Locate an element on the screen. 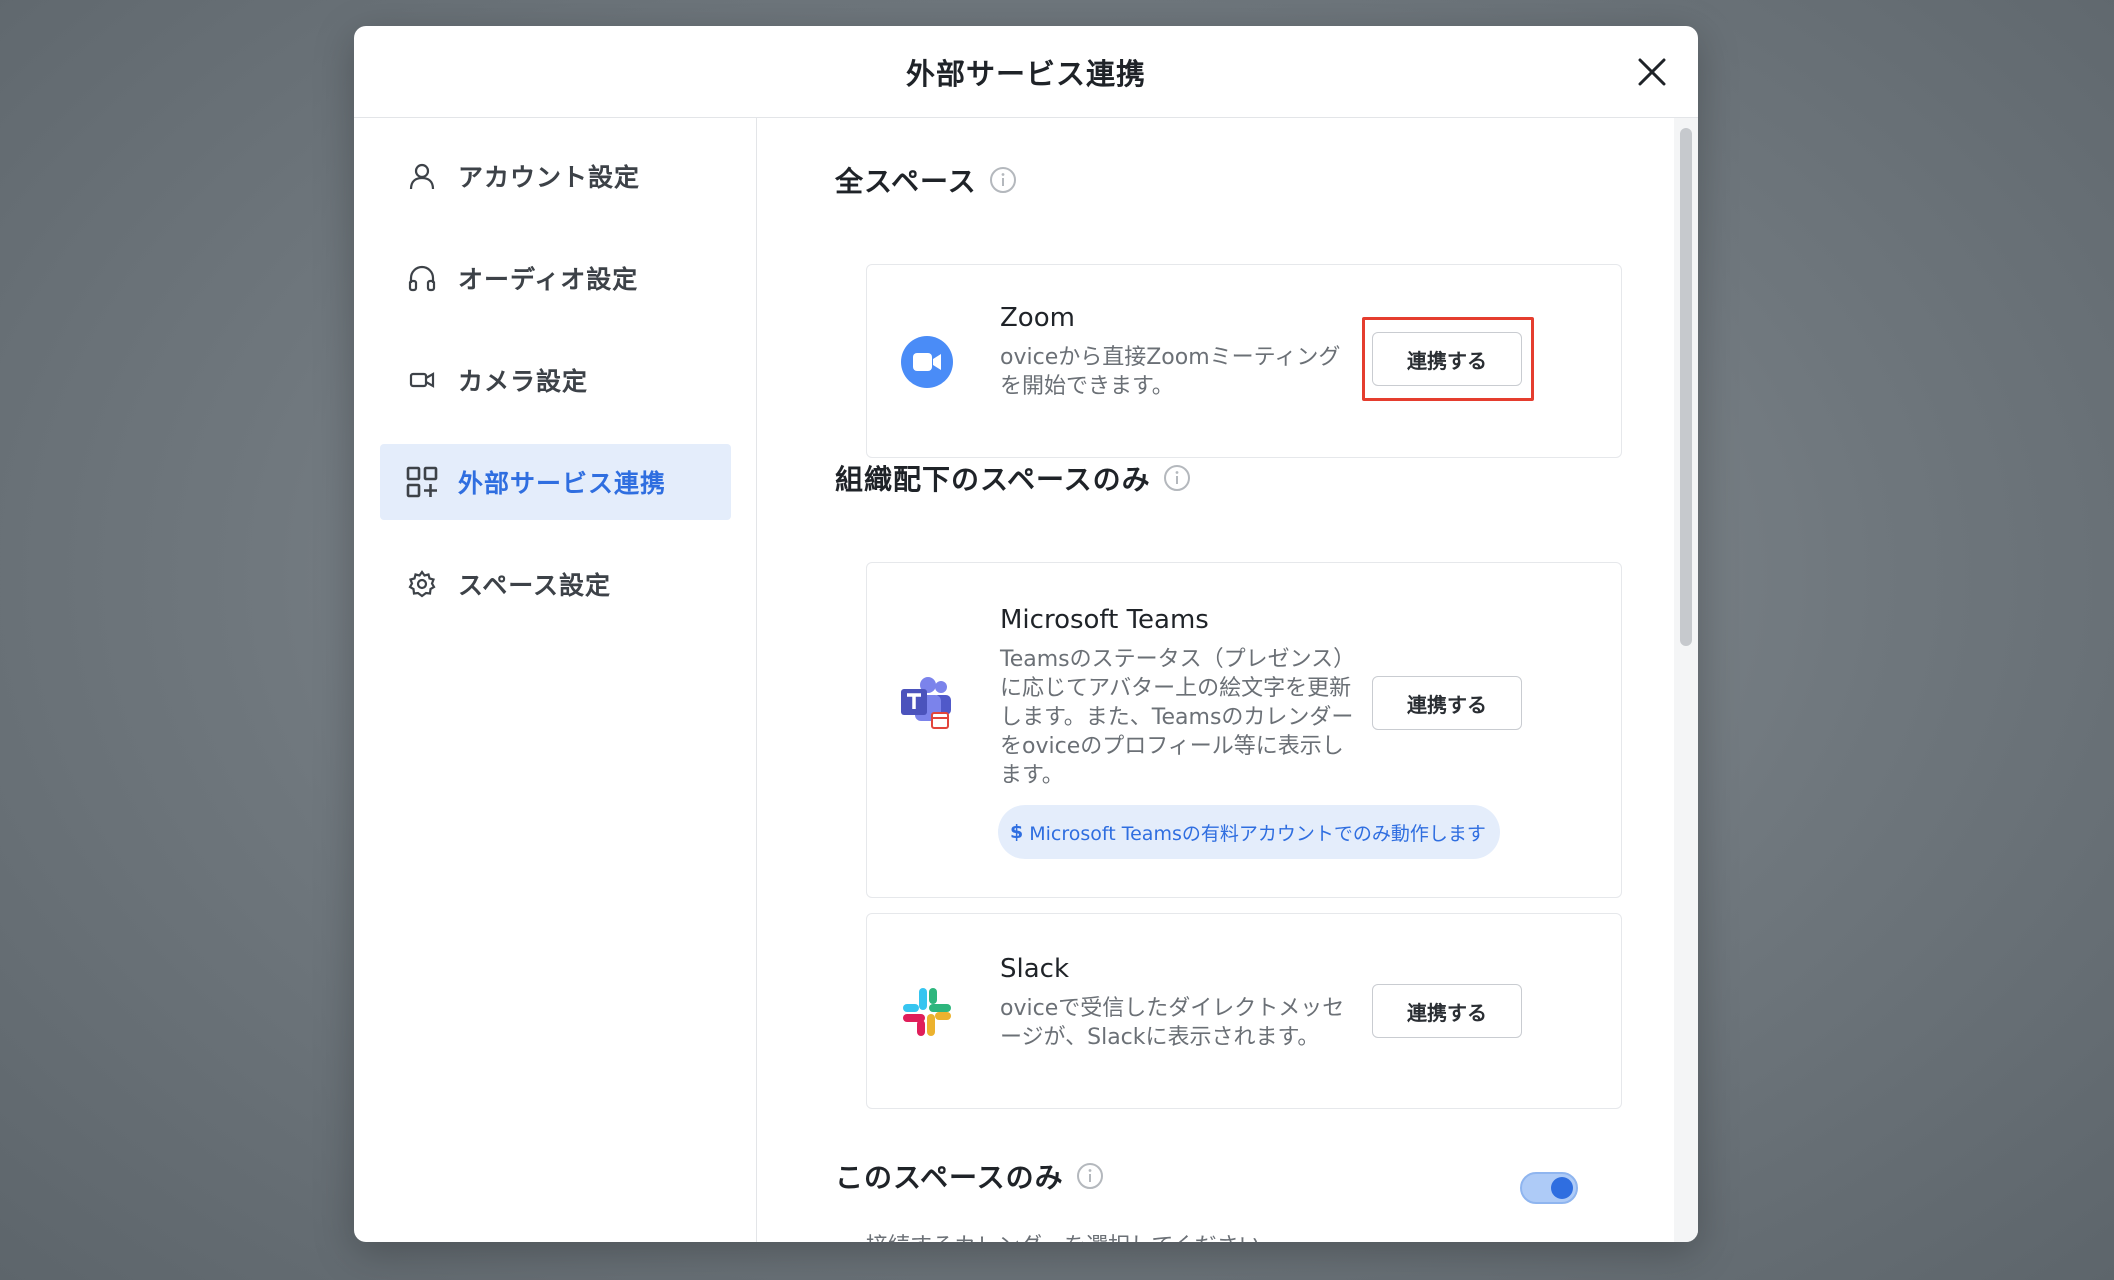 This screenshot has width=2114, height=1280. person-icon is located at coordinates (422, 176).